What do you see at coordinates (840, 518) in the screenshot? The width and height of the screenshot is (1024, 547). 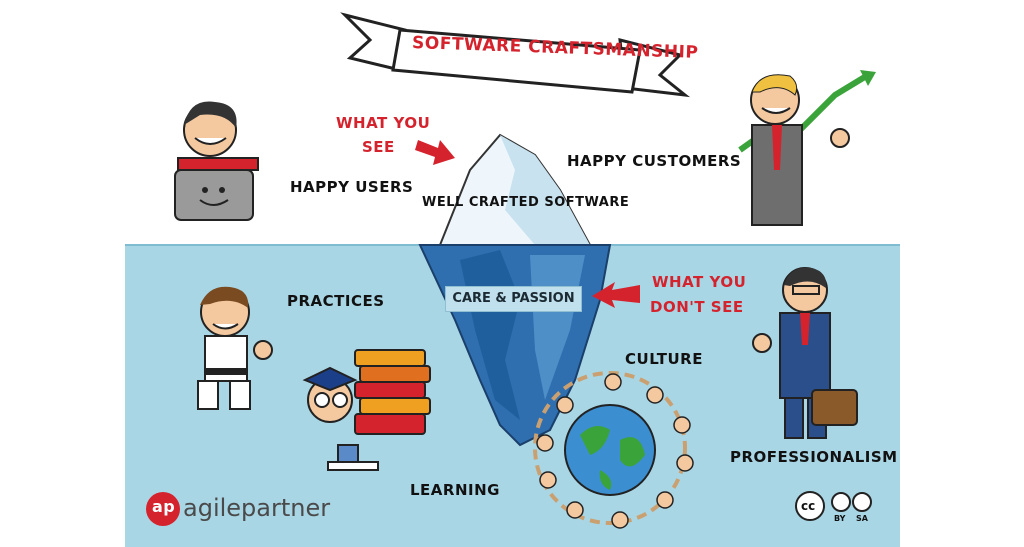 I see `by-icon-label: BY` at bounding box center [840, 518].